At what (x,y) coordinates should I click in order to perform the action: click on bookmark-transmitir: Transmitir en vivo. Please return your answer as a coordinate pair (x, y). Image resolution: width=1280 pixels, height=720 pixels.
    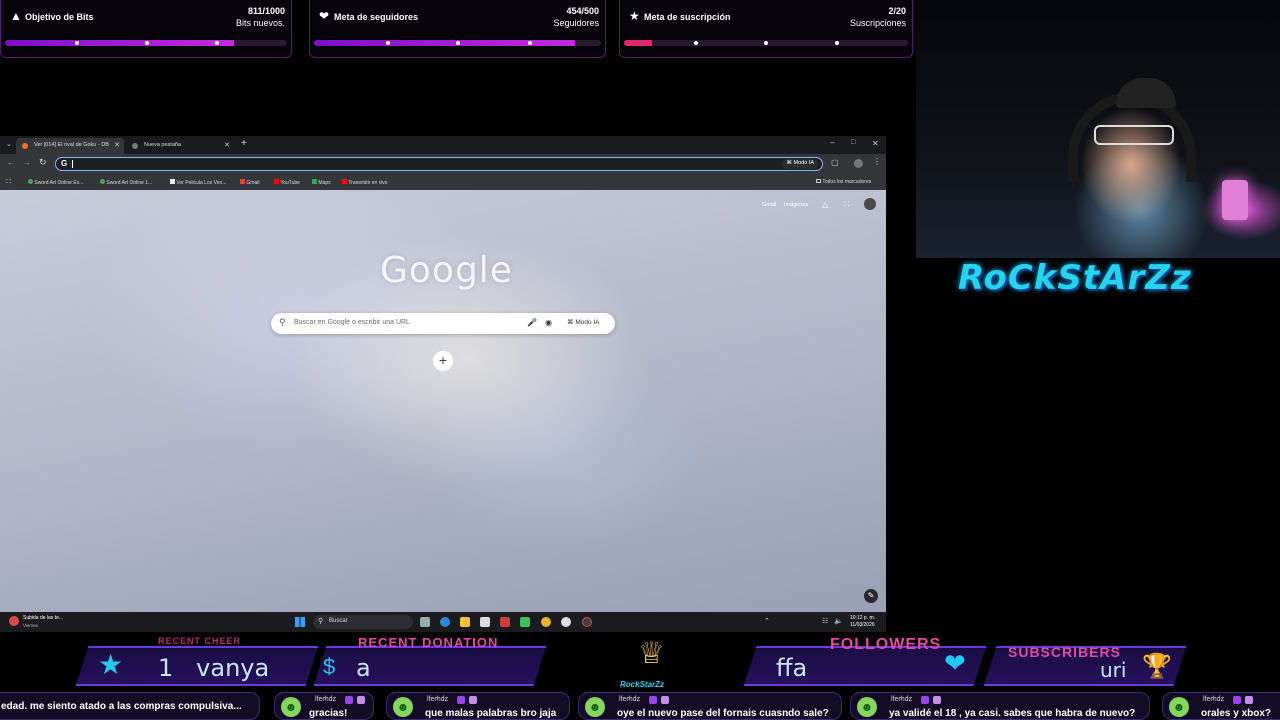
    Looking at the image, I should click on (365, 182).